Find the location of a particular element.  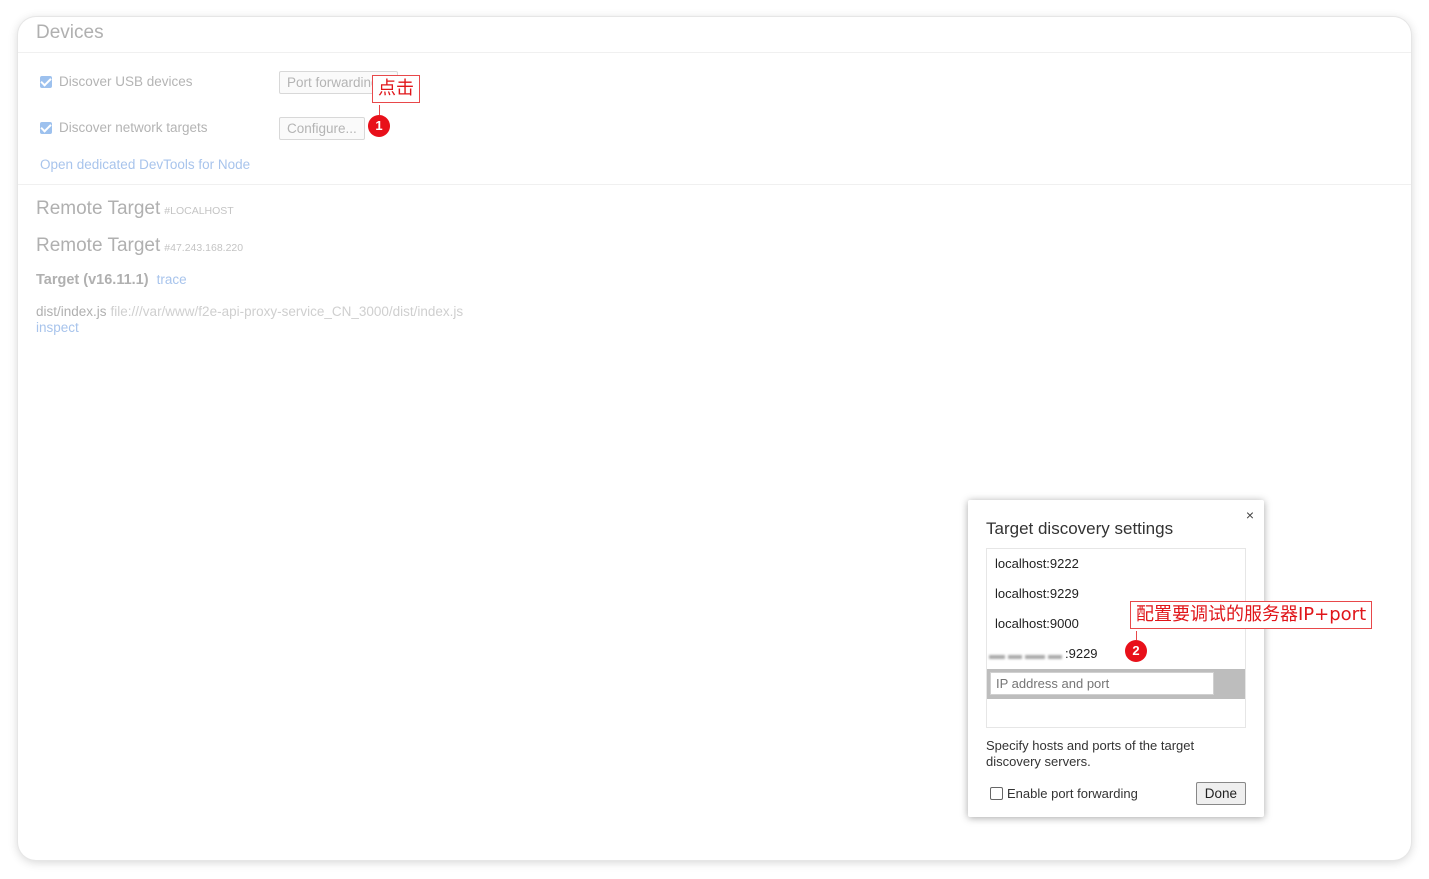

remote-target-localhost: Remote Target #LOCALHOST is located at coordinates (135, 209).